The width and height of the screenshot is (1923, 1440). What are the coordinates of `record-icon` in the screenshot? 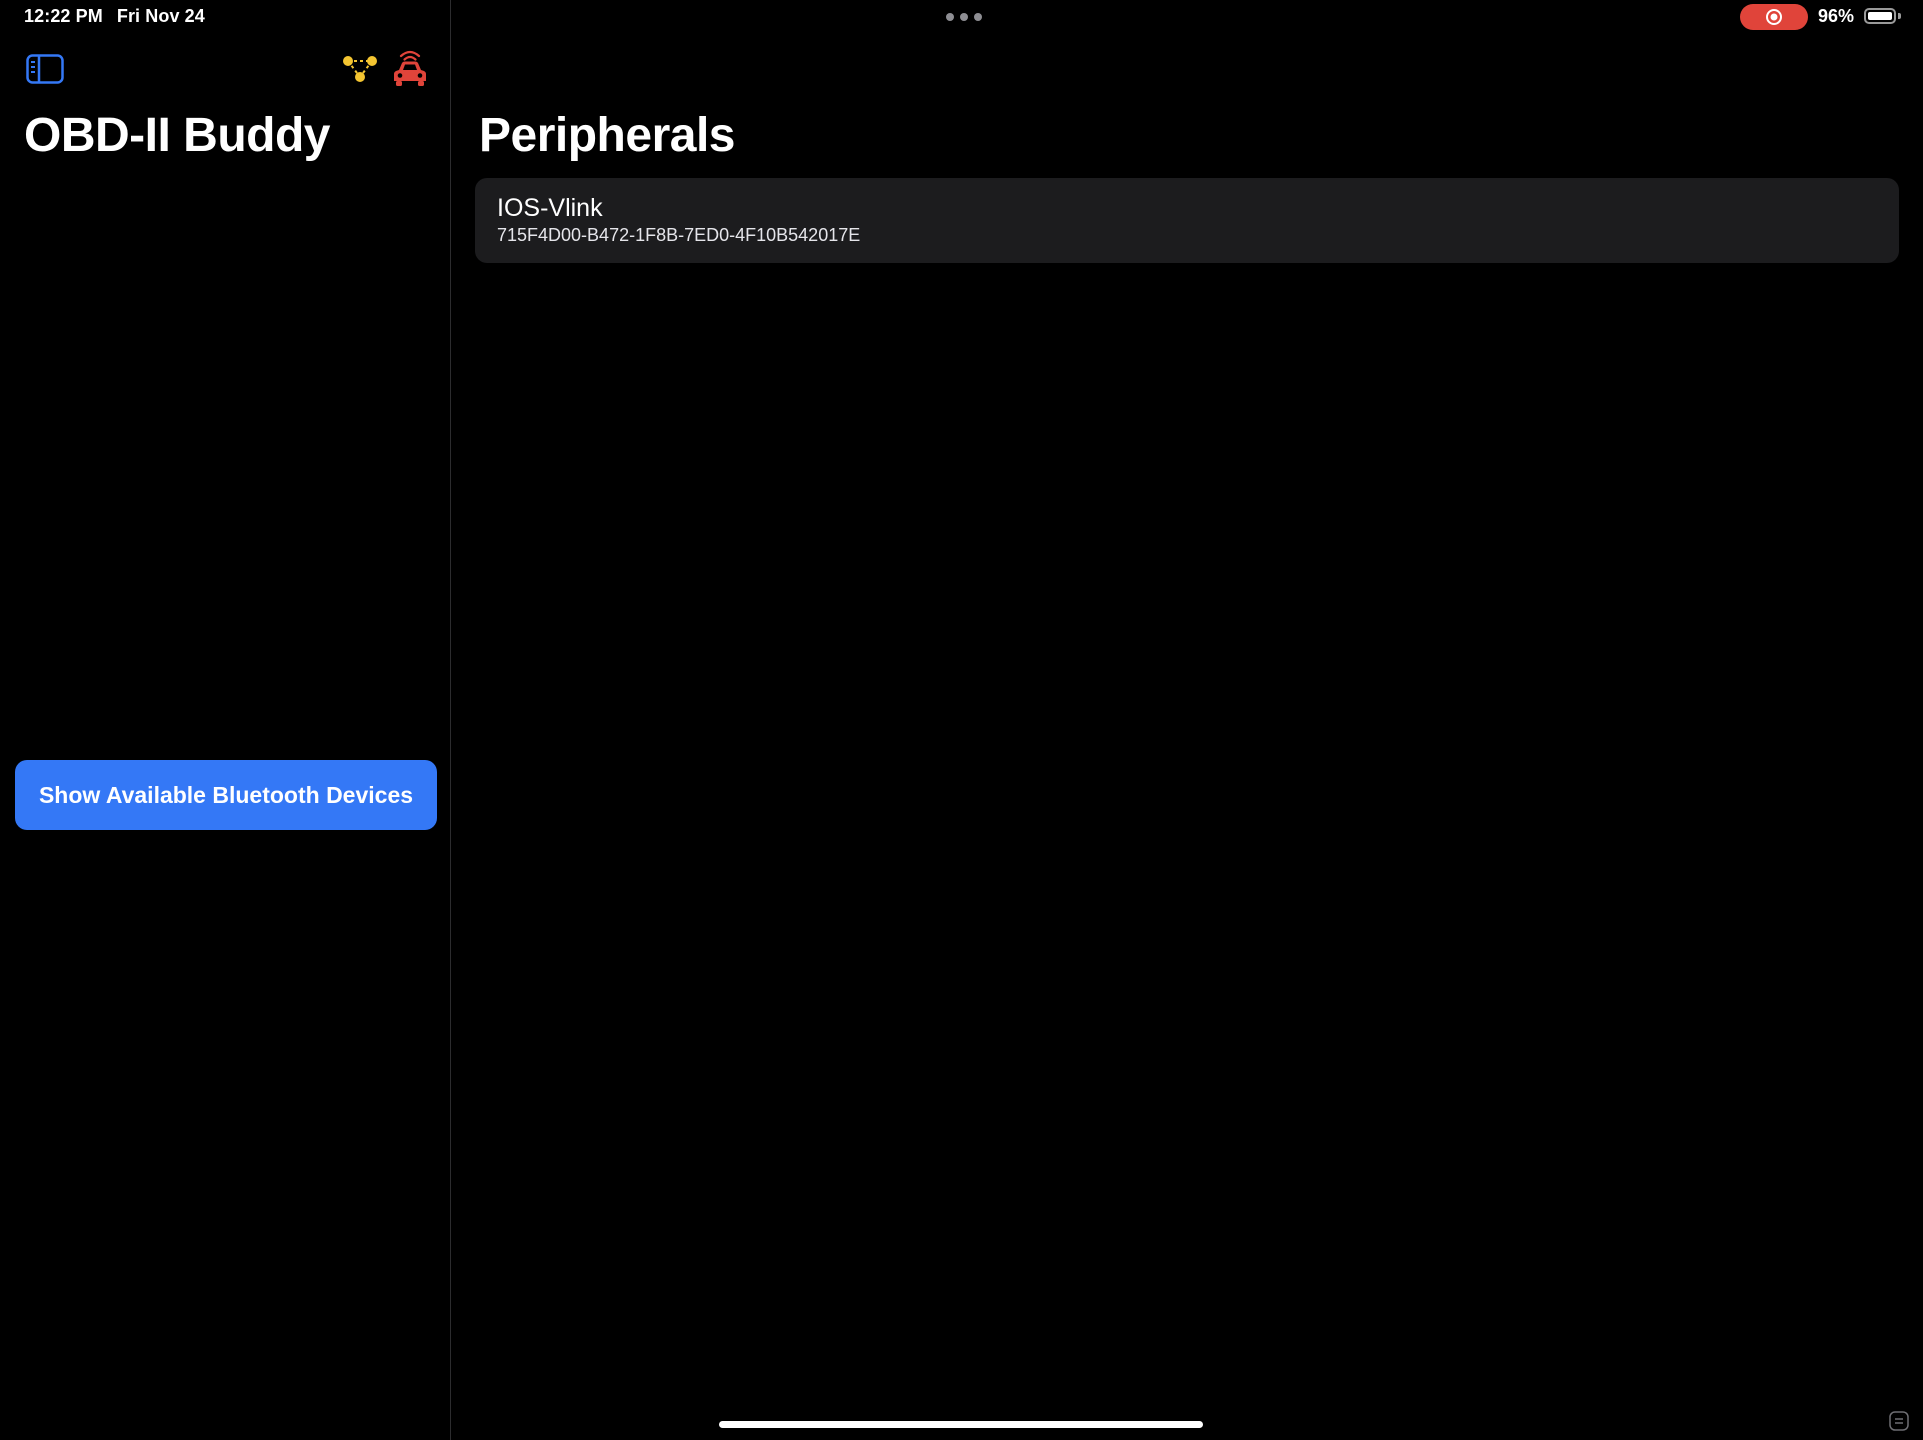 It's located at (1774, 17).